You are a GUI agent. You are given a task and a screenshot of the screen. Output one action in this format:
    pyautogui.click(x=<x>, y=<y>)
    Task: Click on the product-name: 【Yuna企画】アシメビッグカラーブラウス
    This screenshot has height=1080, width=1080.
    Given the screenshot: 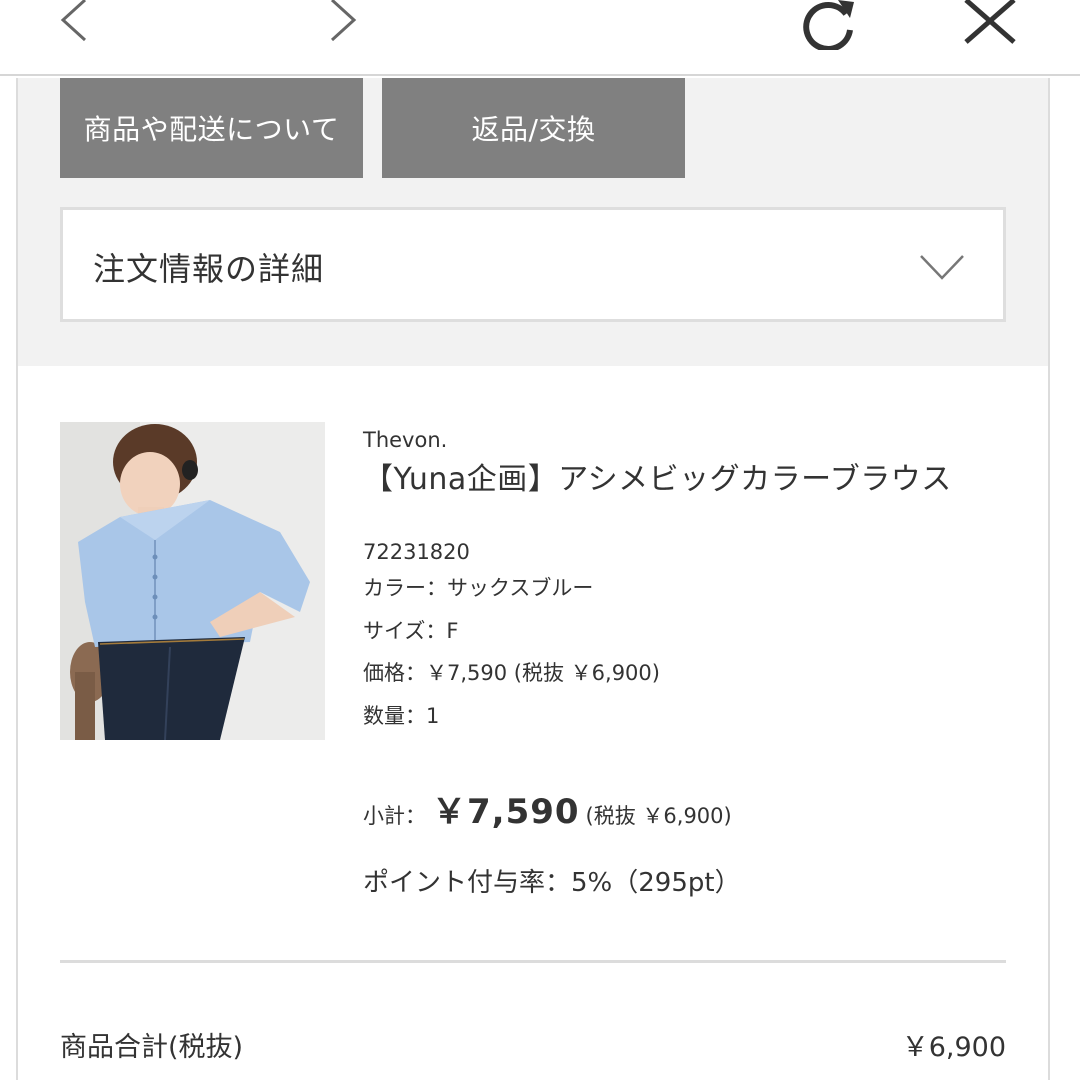 What is the action you would take?
    pyautogui.click(x=657, y=476)
    